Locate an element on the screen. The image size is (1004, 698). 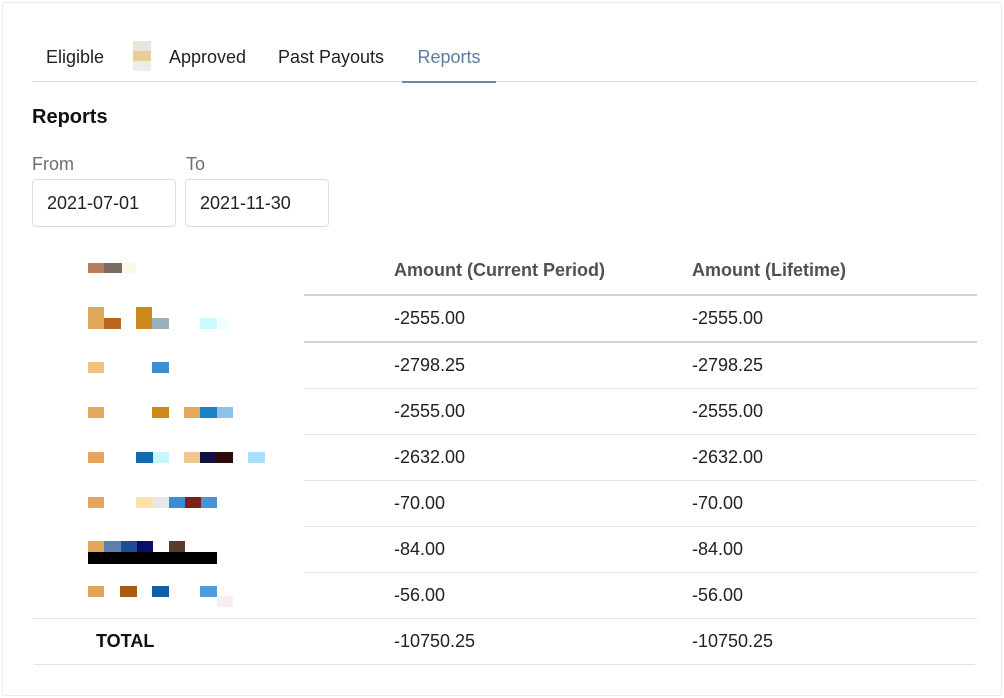
total-lifetime-amount: -10750.25 is located at coordinates (733, 641).